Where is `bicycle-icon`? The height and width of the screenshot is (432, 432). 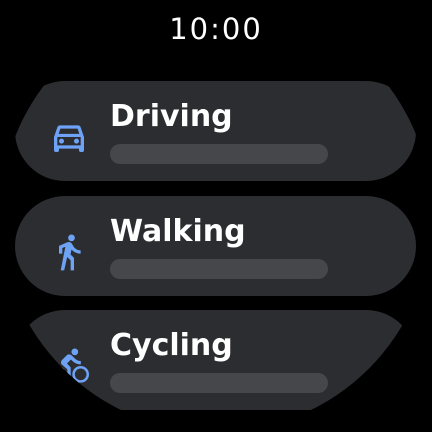
bicycle-icon is located at coordinates (69, 366).